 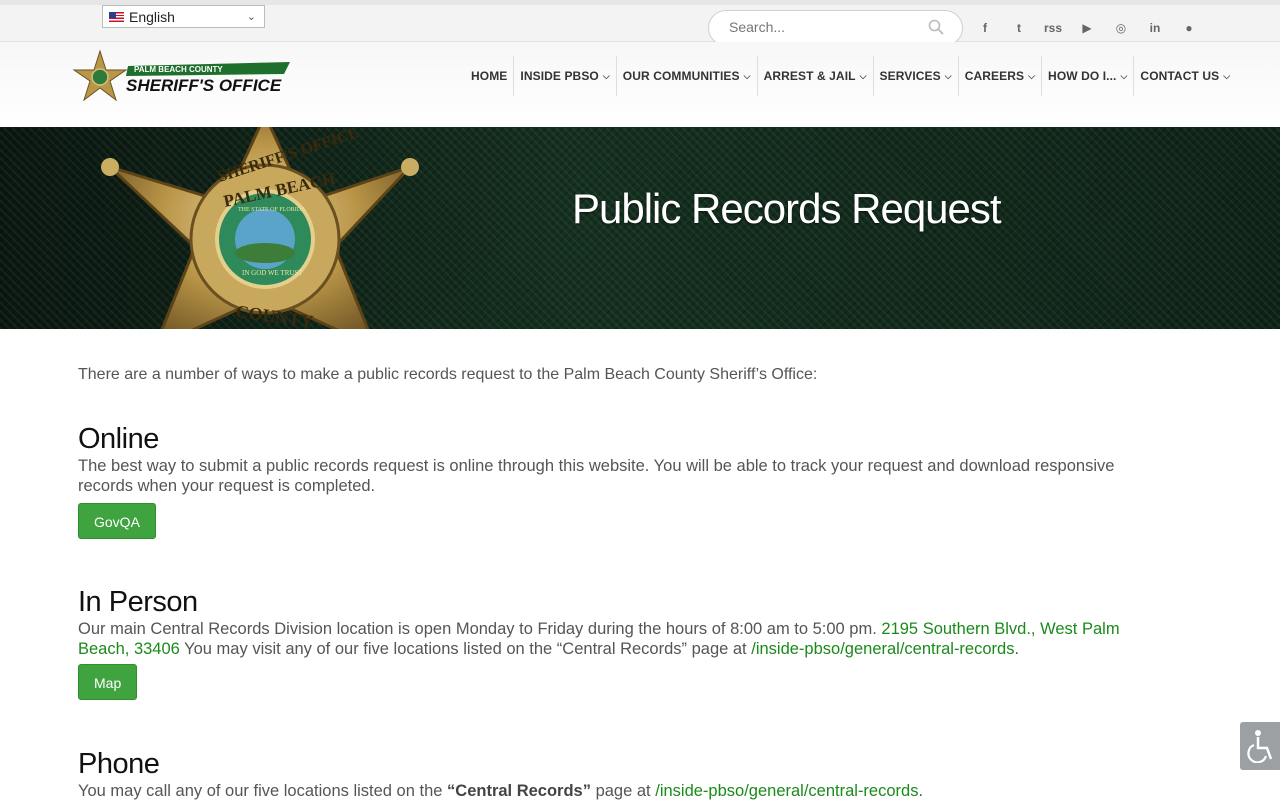 What do you see at coordinates (272, 273) in the screenshot?
I see `badge-motto-text: IN GOD WE TRUST` at bounding box center [272, 273].